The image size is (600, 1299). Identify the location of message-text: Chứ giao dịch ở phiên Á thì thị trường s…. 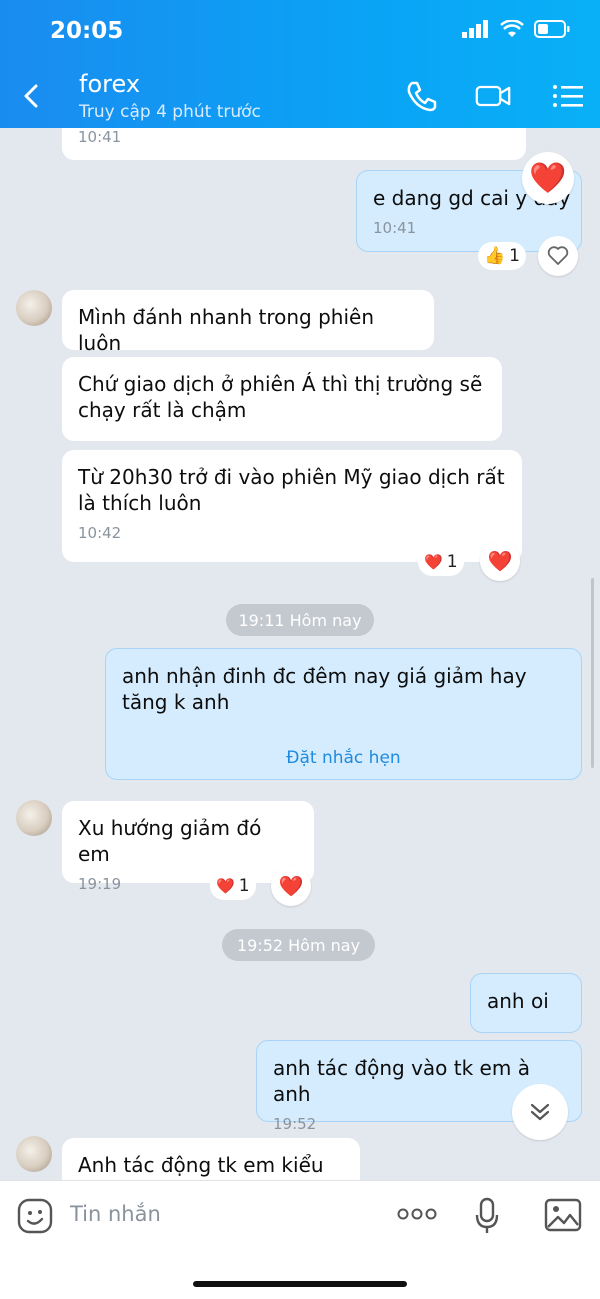
(280, 397).